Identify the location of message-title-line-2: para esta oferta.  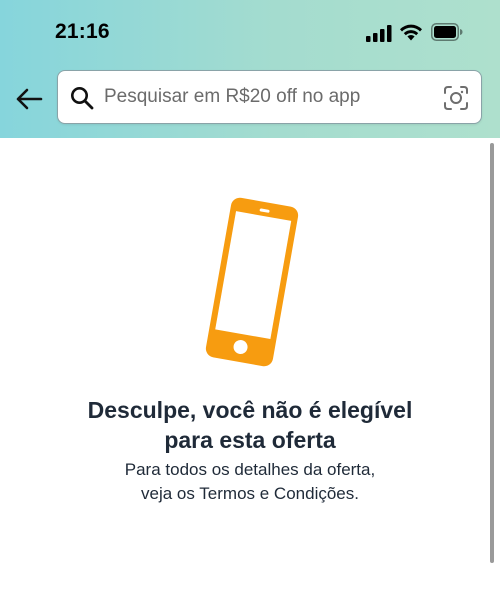
(250, 440).